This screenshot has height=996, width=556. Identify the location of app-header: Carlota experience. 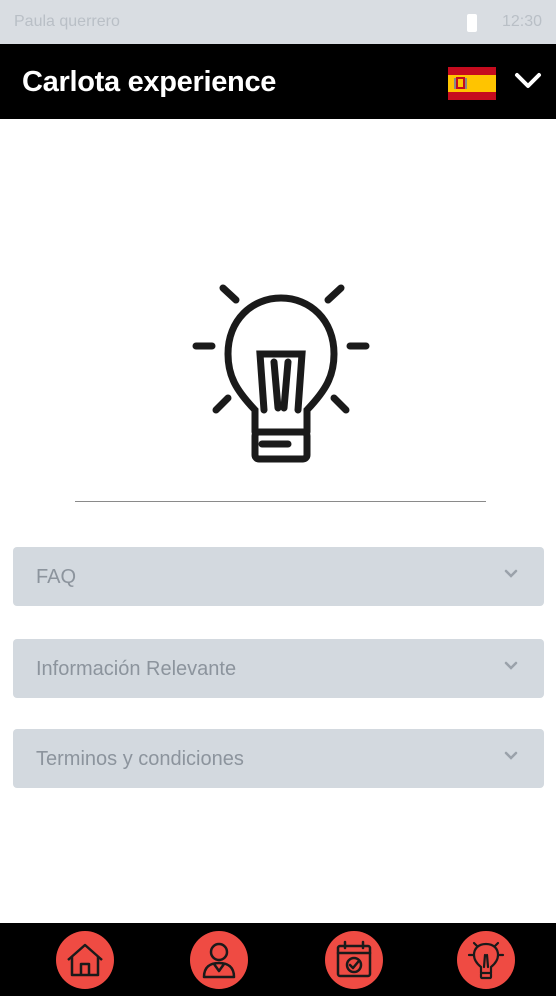
(278, 81).